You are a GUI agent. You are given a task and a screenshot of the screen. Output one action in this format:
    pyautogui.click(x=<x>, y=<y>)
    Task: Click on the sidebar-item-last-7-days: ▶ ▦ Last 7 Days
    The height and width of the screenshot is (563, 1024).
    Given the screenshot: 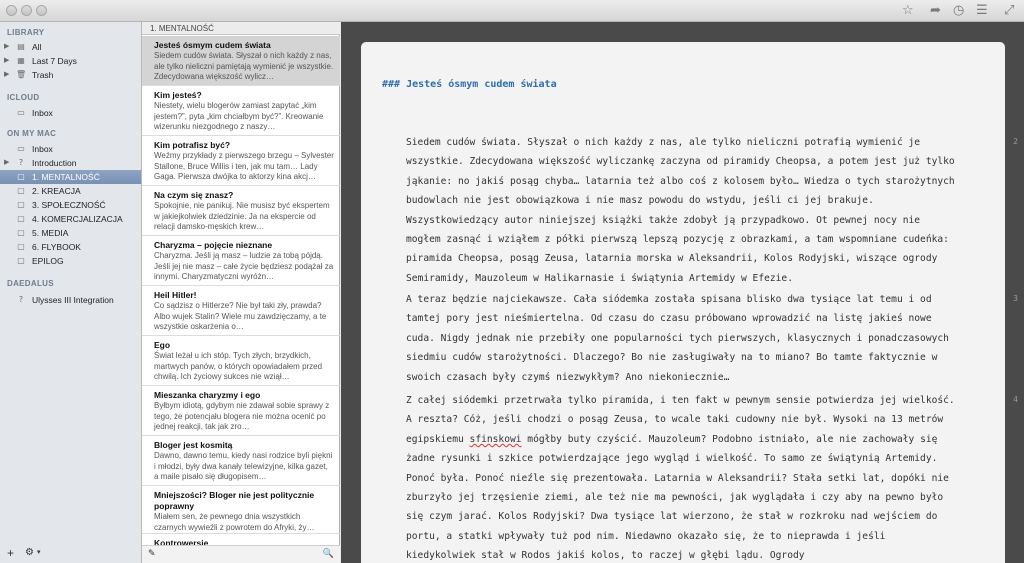 What is the action you would take?
    pyautogui.click(x=70, y=61)
    